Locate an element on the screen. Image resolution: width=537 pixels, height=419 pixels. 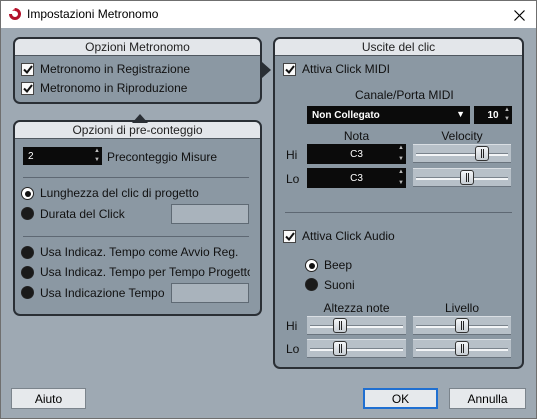
playback-metronome-label: Metronomo in Riproduzione is located at coordinates (114, 88).